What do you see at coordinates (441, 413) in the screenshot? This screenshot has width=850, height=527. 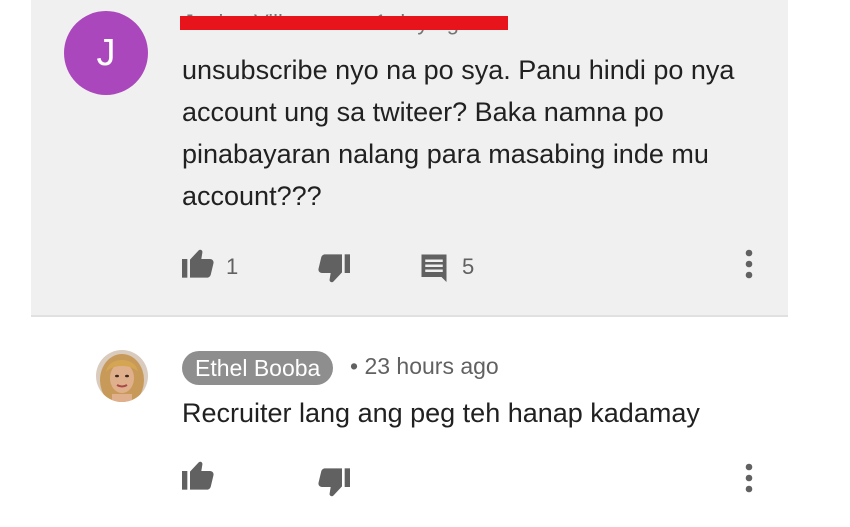 I see `comment-text: Recruiter lang ang peg teh hanap kadamay` at bounding box center [441, 413].